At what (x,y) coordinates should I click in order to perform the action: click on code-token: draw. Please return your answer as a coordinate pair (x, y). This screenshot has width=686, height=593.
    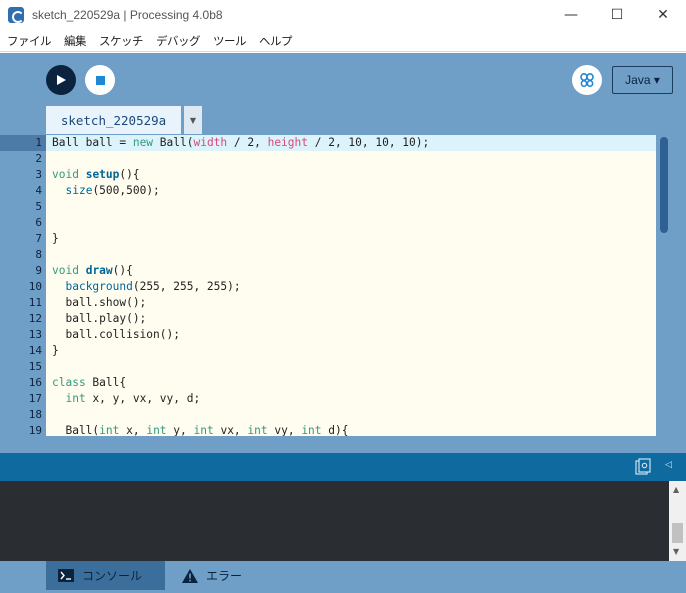
    Looking at the image, I should click on (99, 270).